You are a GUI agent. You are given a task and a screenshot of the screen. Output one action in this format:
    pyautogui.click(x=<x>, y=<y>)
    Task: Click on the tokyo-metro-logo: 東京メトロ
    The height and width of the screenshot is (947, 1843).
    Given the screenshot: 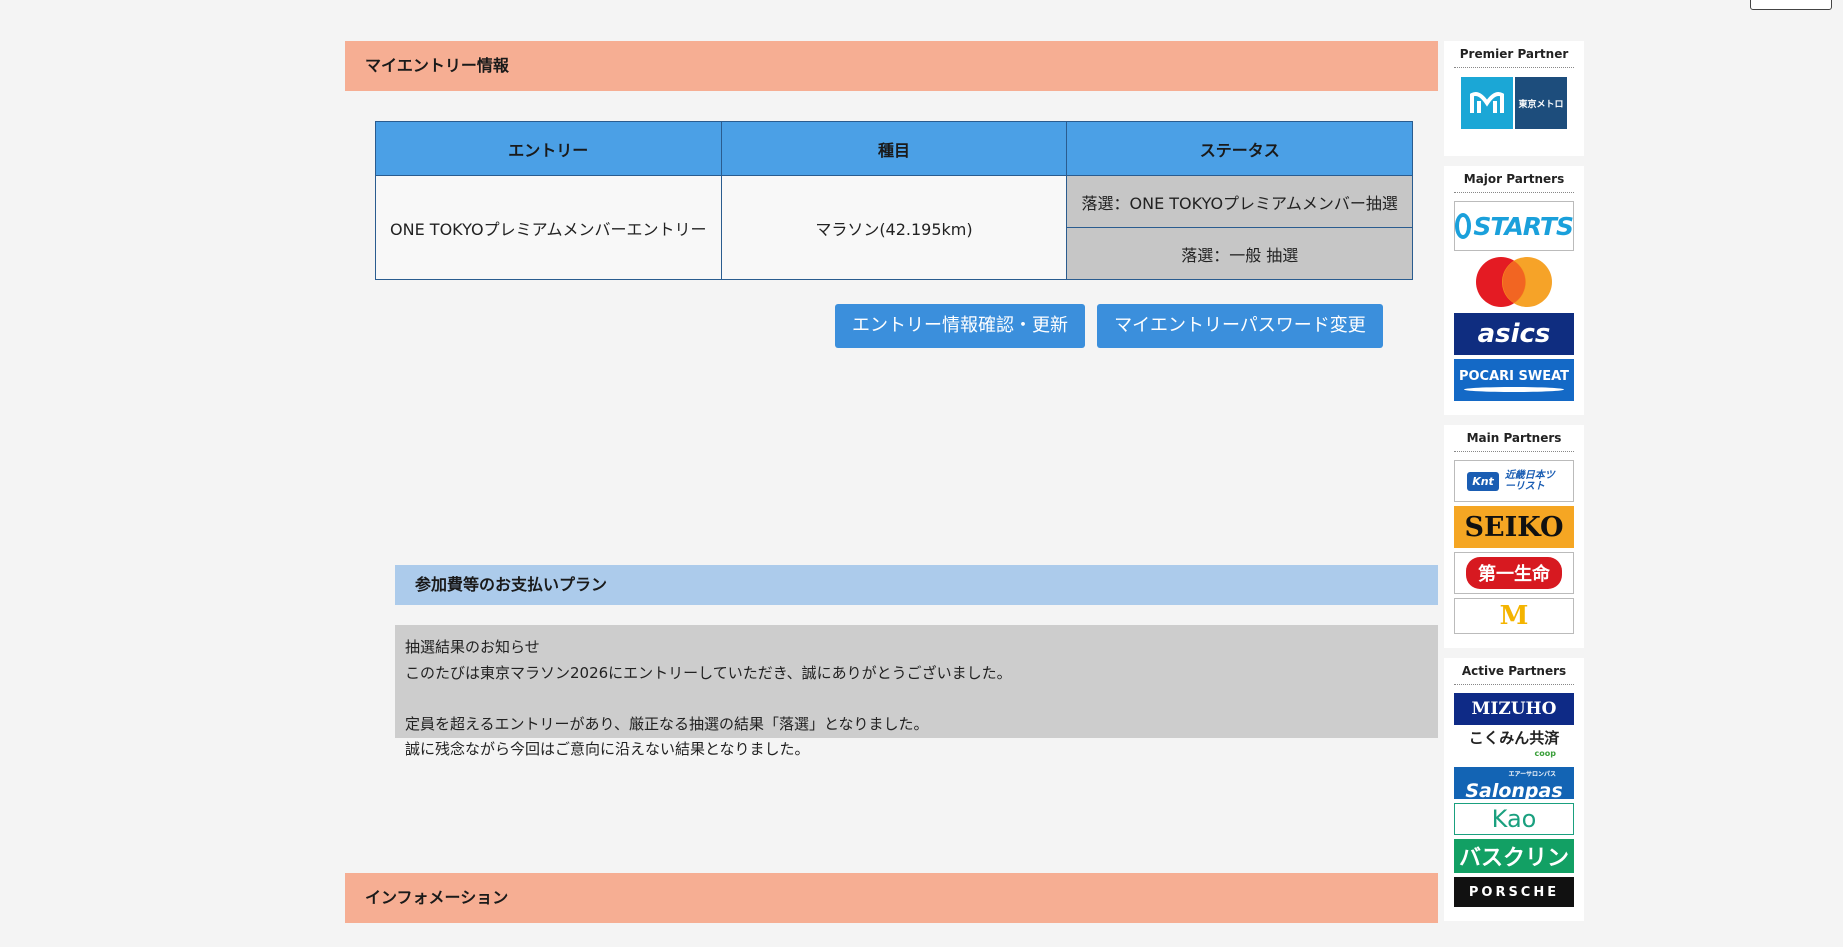 What is the action you would take?
    pyautogui.click(x=1514, y=103)
    